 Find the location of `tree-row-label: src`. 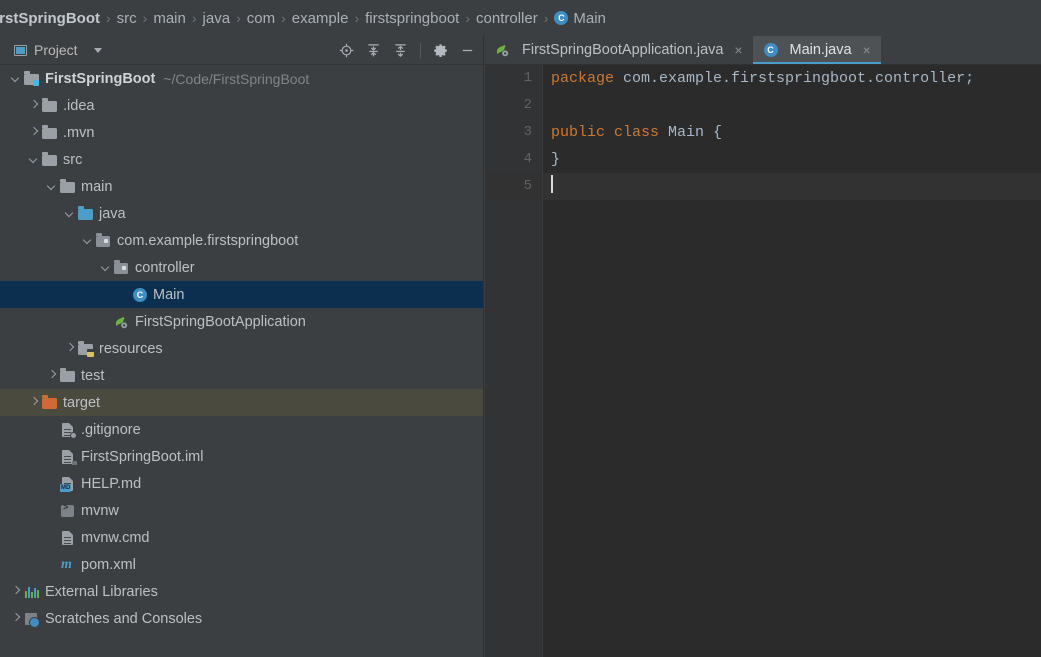

tree-row-label: src is located at coordinates (73, 159).